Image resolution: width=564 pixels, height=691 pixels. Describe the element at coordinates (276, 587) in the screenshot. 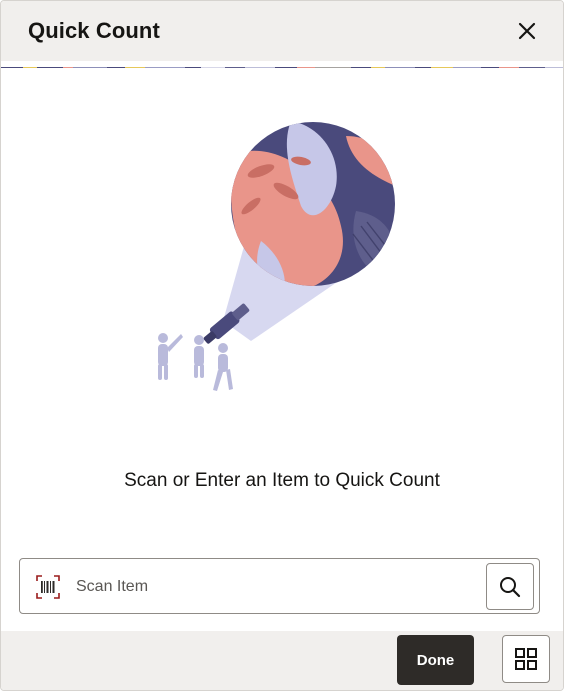

I see `scan-item-input` at that location.